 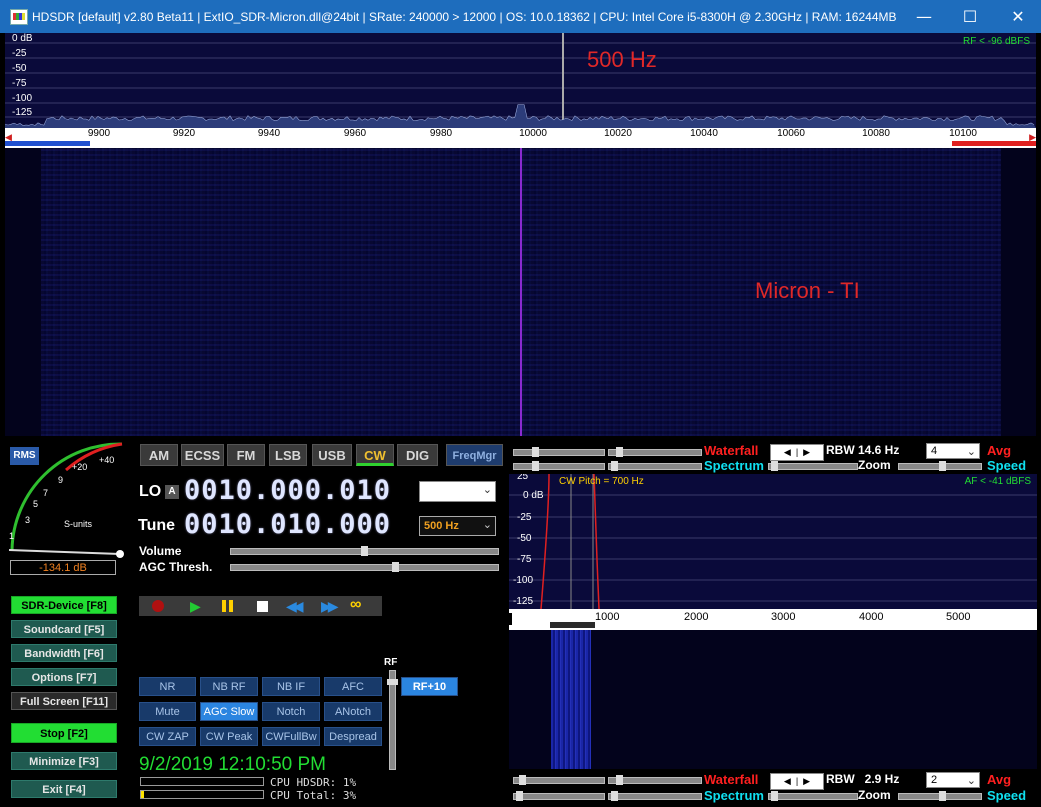 What do you see at coordinates (64, 761) in the screenshot?
I see `minimize-button: Minimize [F3]` at bounding box center [64, 761].